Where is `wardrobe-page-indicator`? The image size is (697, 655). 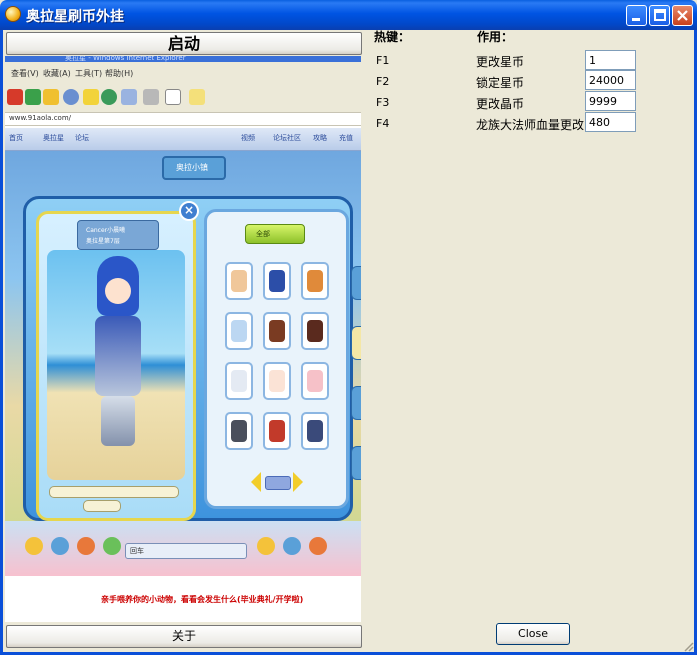 wardrobe-page-indicator is located at coordinates (278, 483).